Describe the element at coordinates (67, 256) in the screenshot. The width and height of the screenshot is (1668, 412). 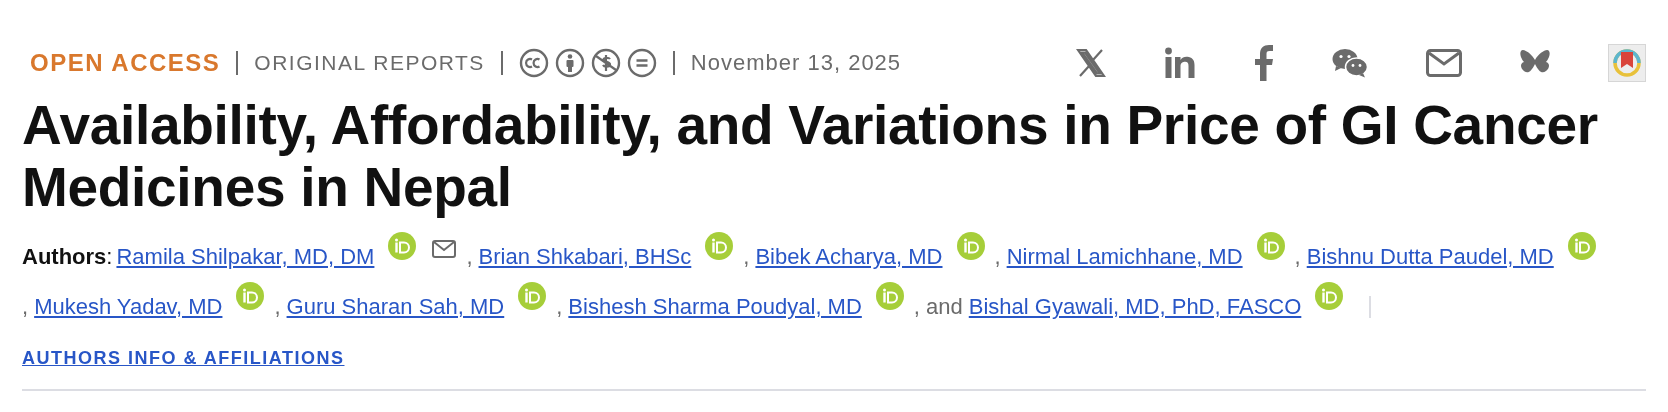
I see `authors-label: Authors:` at that location.